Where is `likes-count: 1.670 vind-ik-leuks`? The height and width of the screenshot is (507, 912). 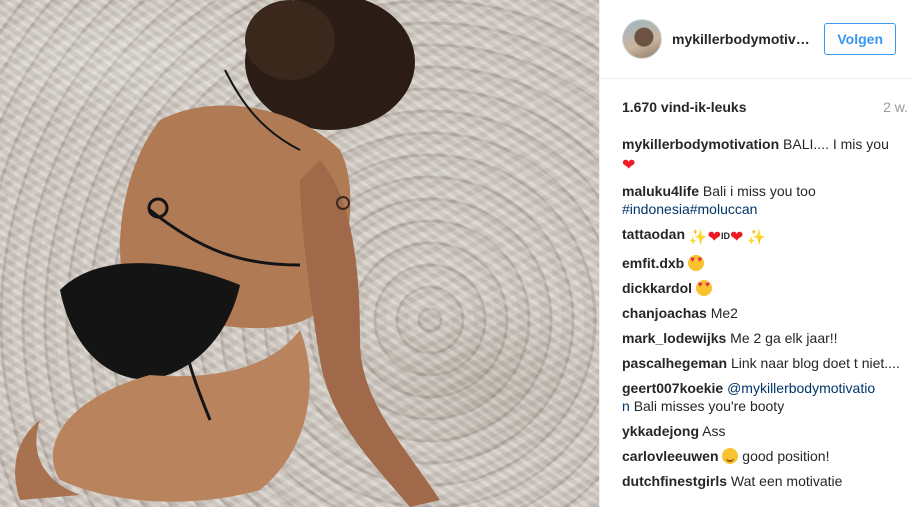
likes-count: 1.670 vind-ik-leuks is located at coordinates (684, 107).